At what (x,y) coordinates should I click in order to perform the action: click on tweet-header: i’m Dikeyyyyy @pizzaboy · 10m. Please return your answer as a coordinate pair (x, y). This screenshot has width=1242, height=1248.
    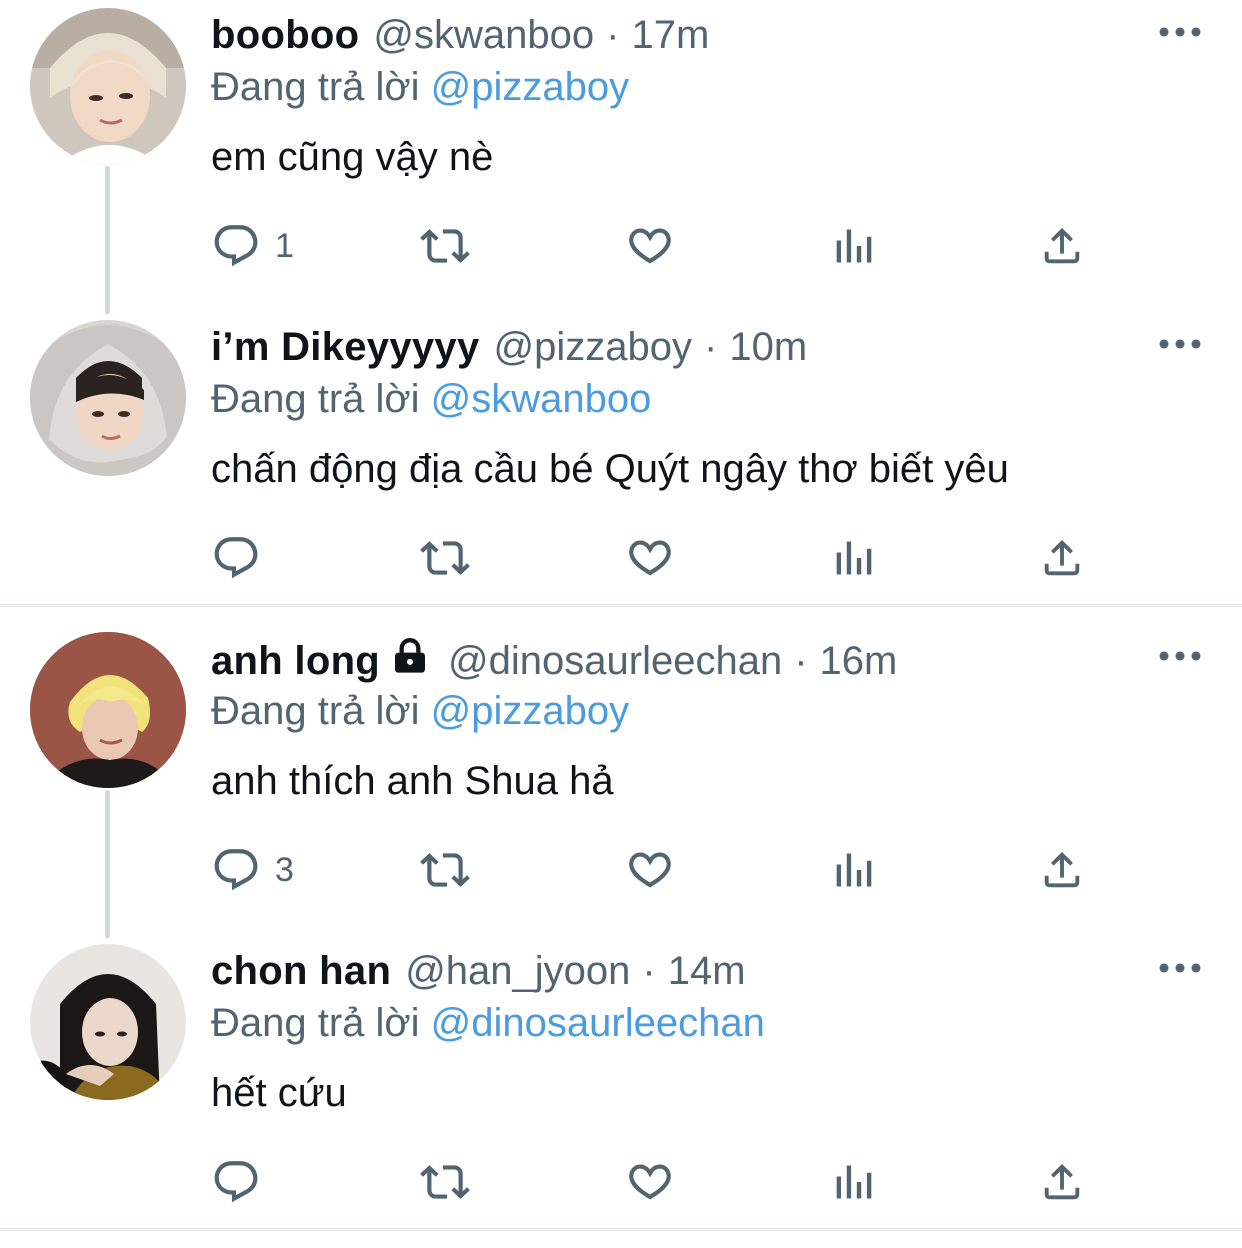
    Looking at the image, I should click on (509, 347).